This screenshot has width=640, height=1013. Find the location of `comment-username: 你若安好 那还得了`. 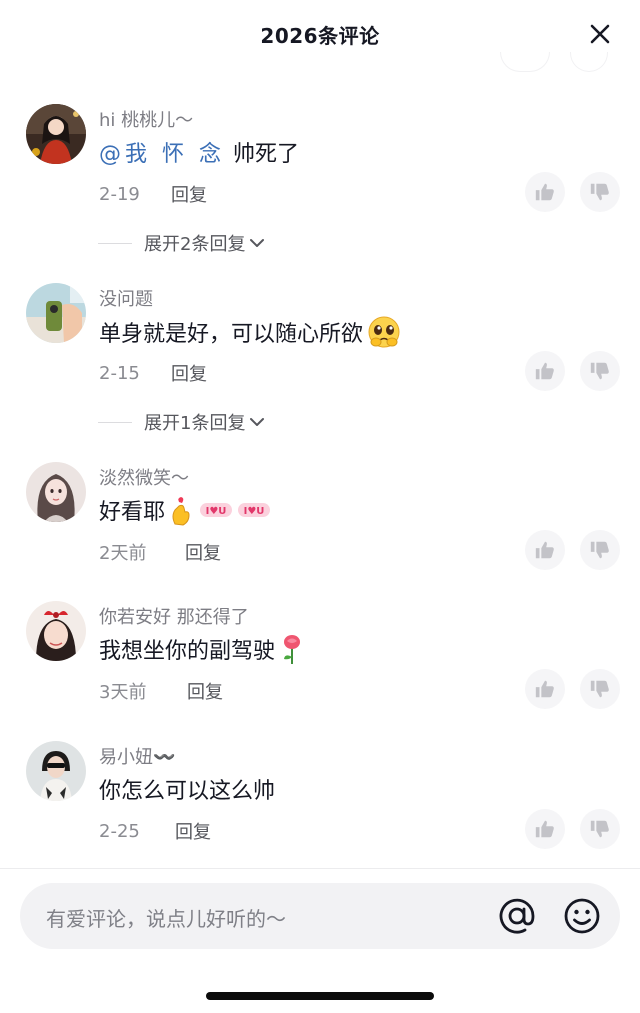

comment-username: 你若安好 那还得了 is located at coordinates (174, 616).